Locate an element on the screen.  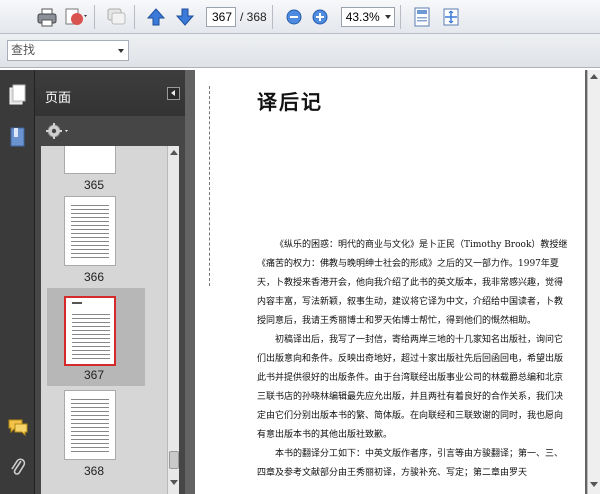
zoom-level-value: 43.3% is located at coordinates (362, 16).